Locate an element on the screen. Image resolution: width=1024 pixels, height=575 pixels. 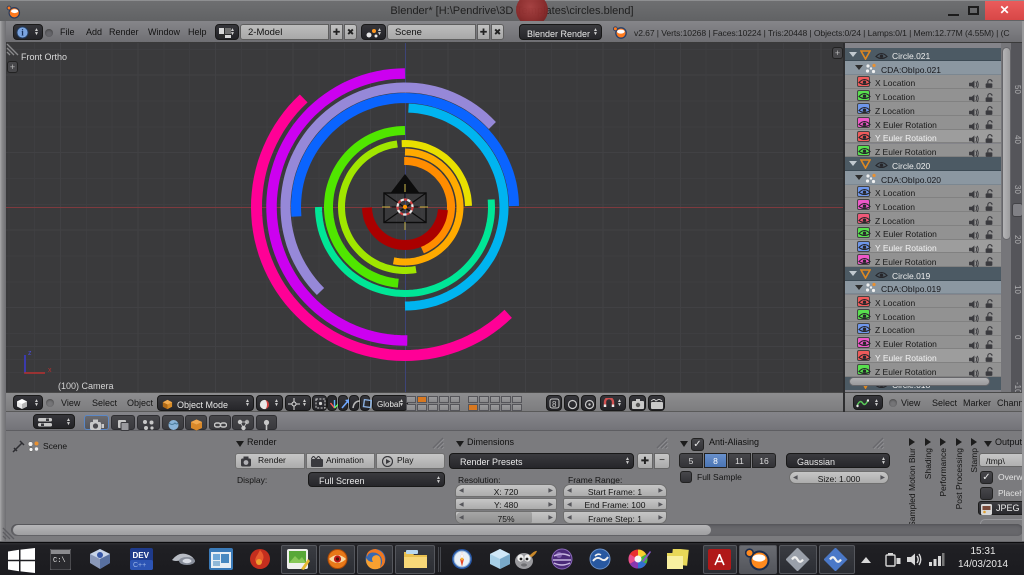
svg-text: C:\ is located at coordinates (59, 561).